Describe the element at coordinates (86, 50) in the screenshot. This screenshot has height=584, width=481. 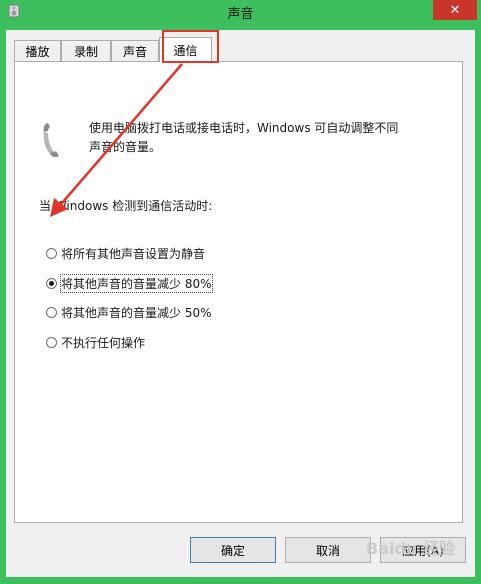
I see `tab-recording: 录制` at that location.